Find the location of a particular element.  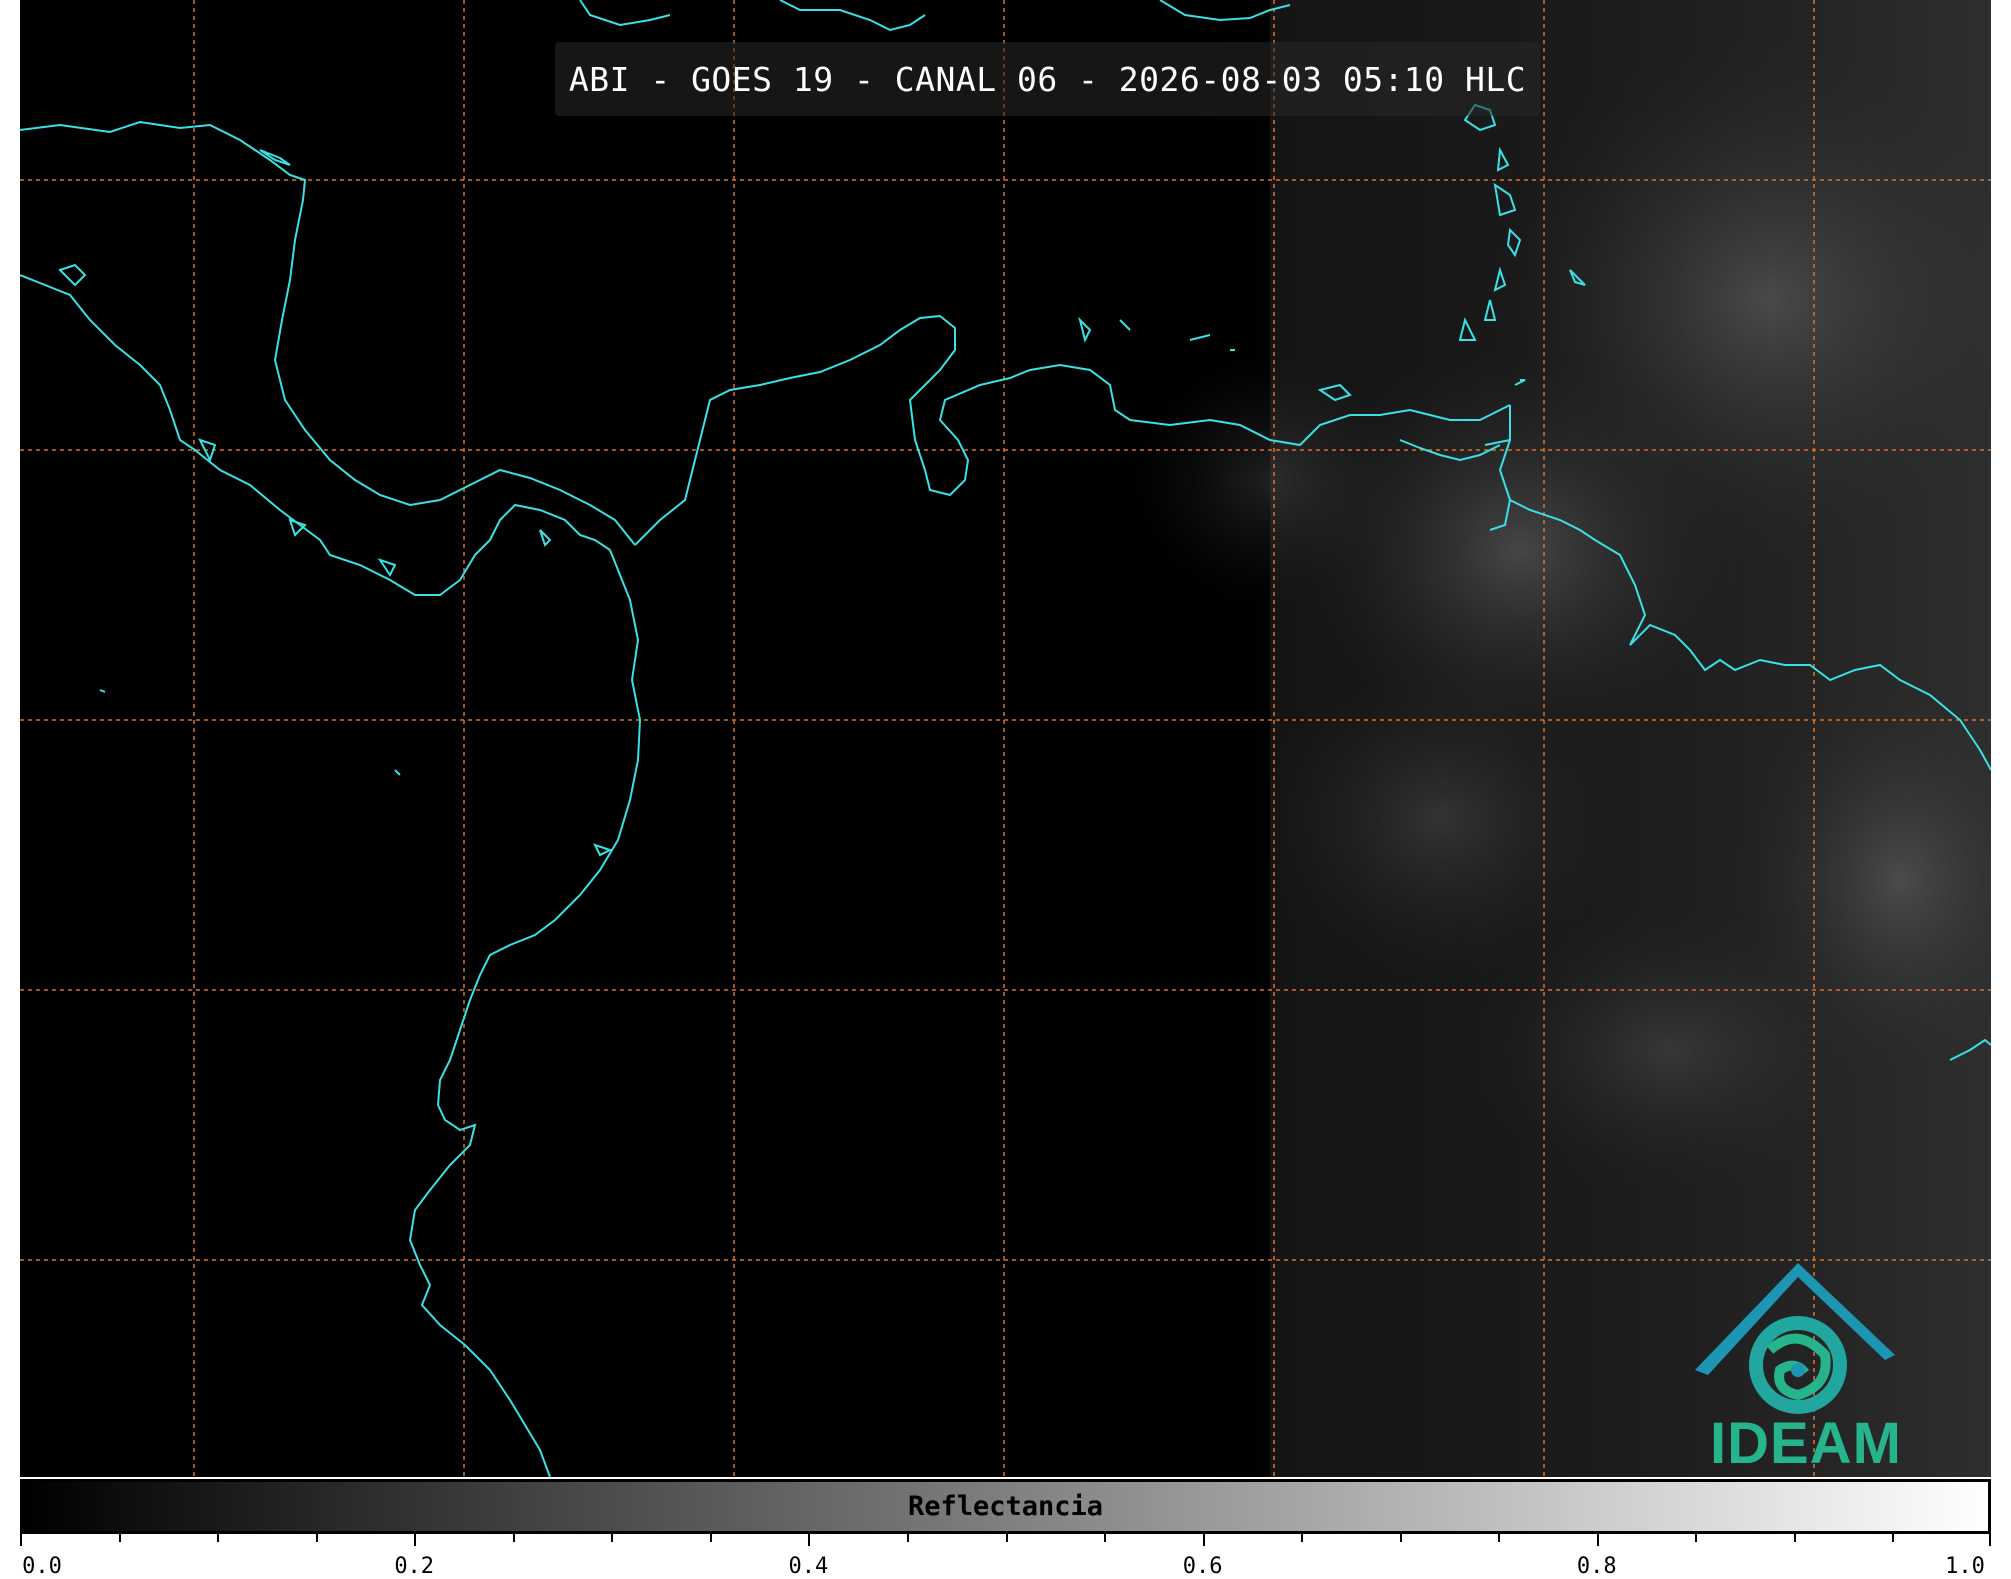

ideam-logo-text: IDEAM is located at coordinates (1806, 1443).